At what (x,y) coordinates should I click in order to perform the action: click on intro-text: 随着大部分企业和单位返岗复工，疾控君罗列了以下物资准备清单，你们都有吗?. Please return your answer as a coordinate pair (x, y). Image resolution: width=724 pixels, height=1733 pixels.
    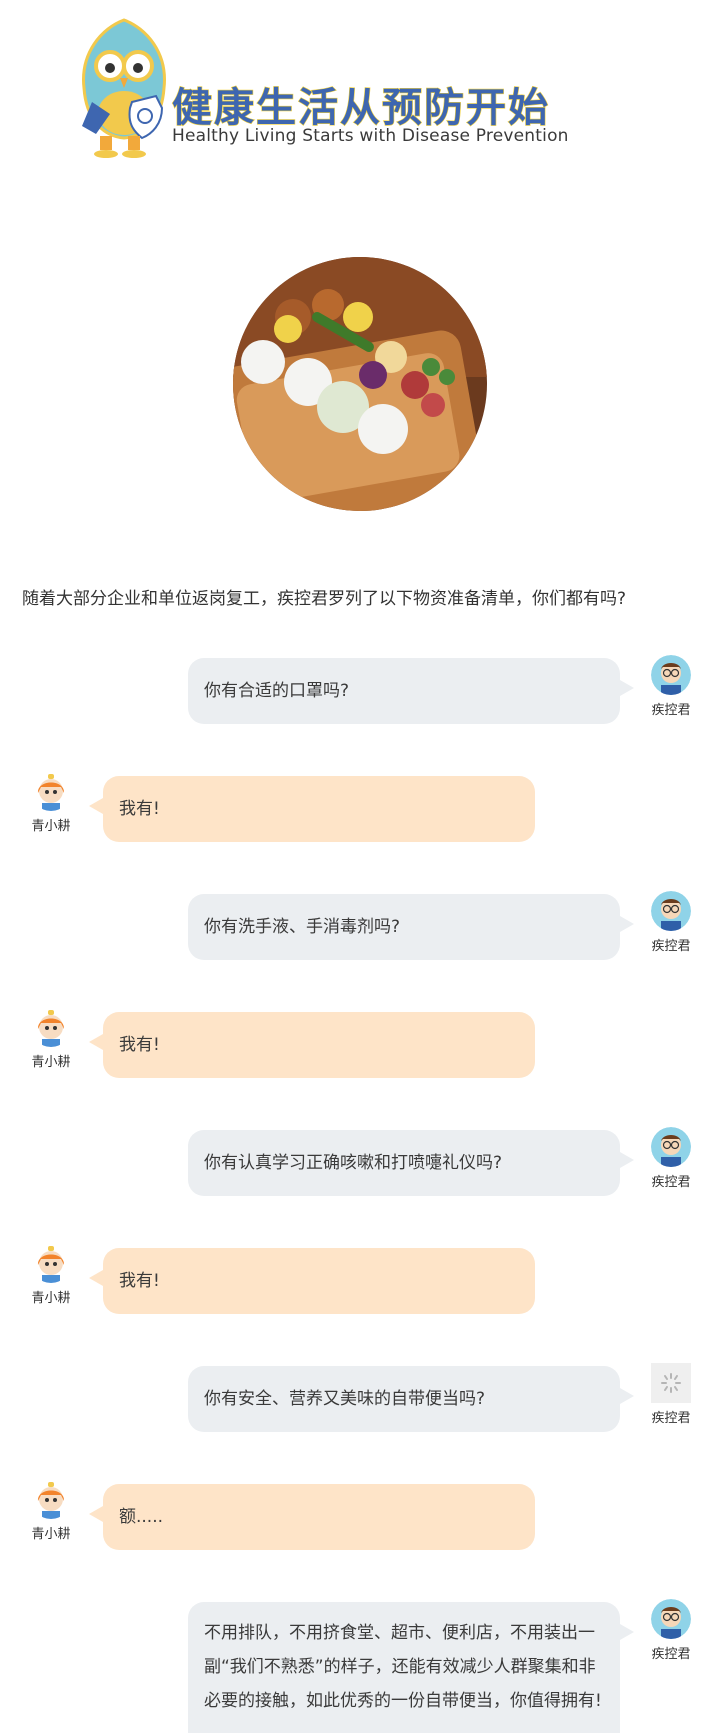
    Looking at the image, I should click on (324, 599).